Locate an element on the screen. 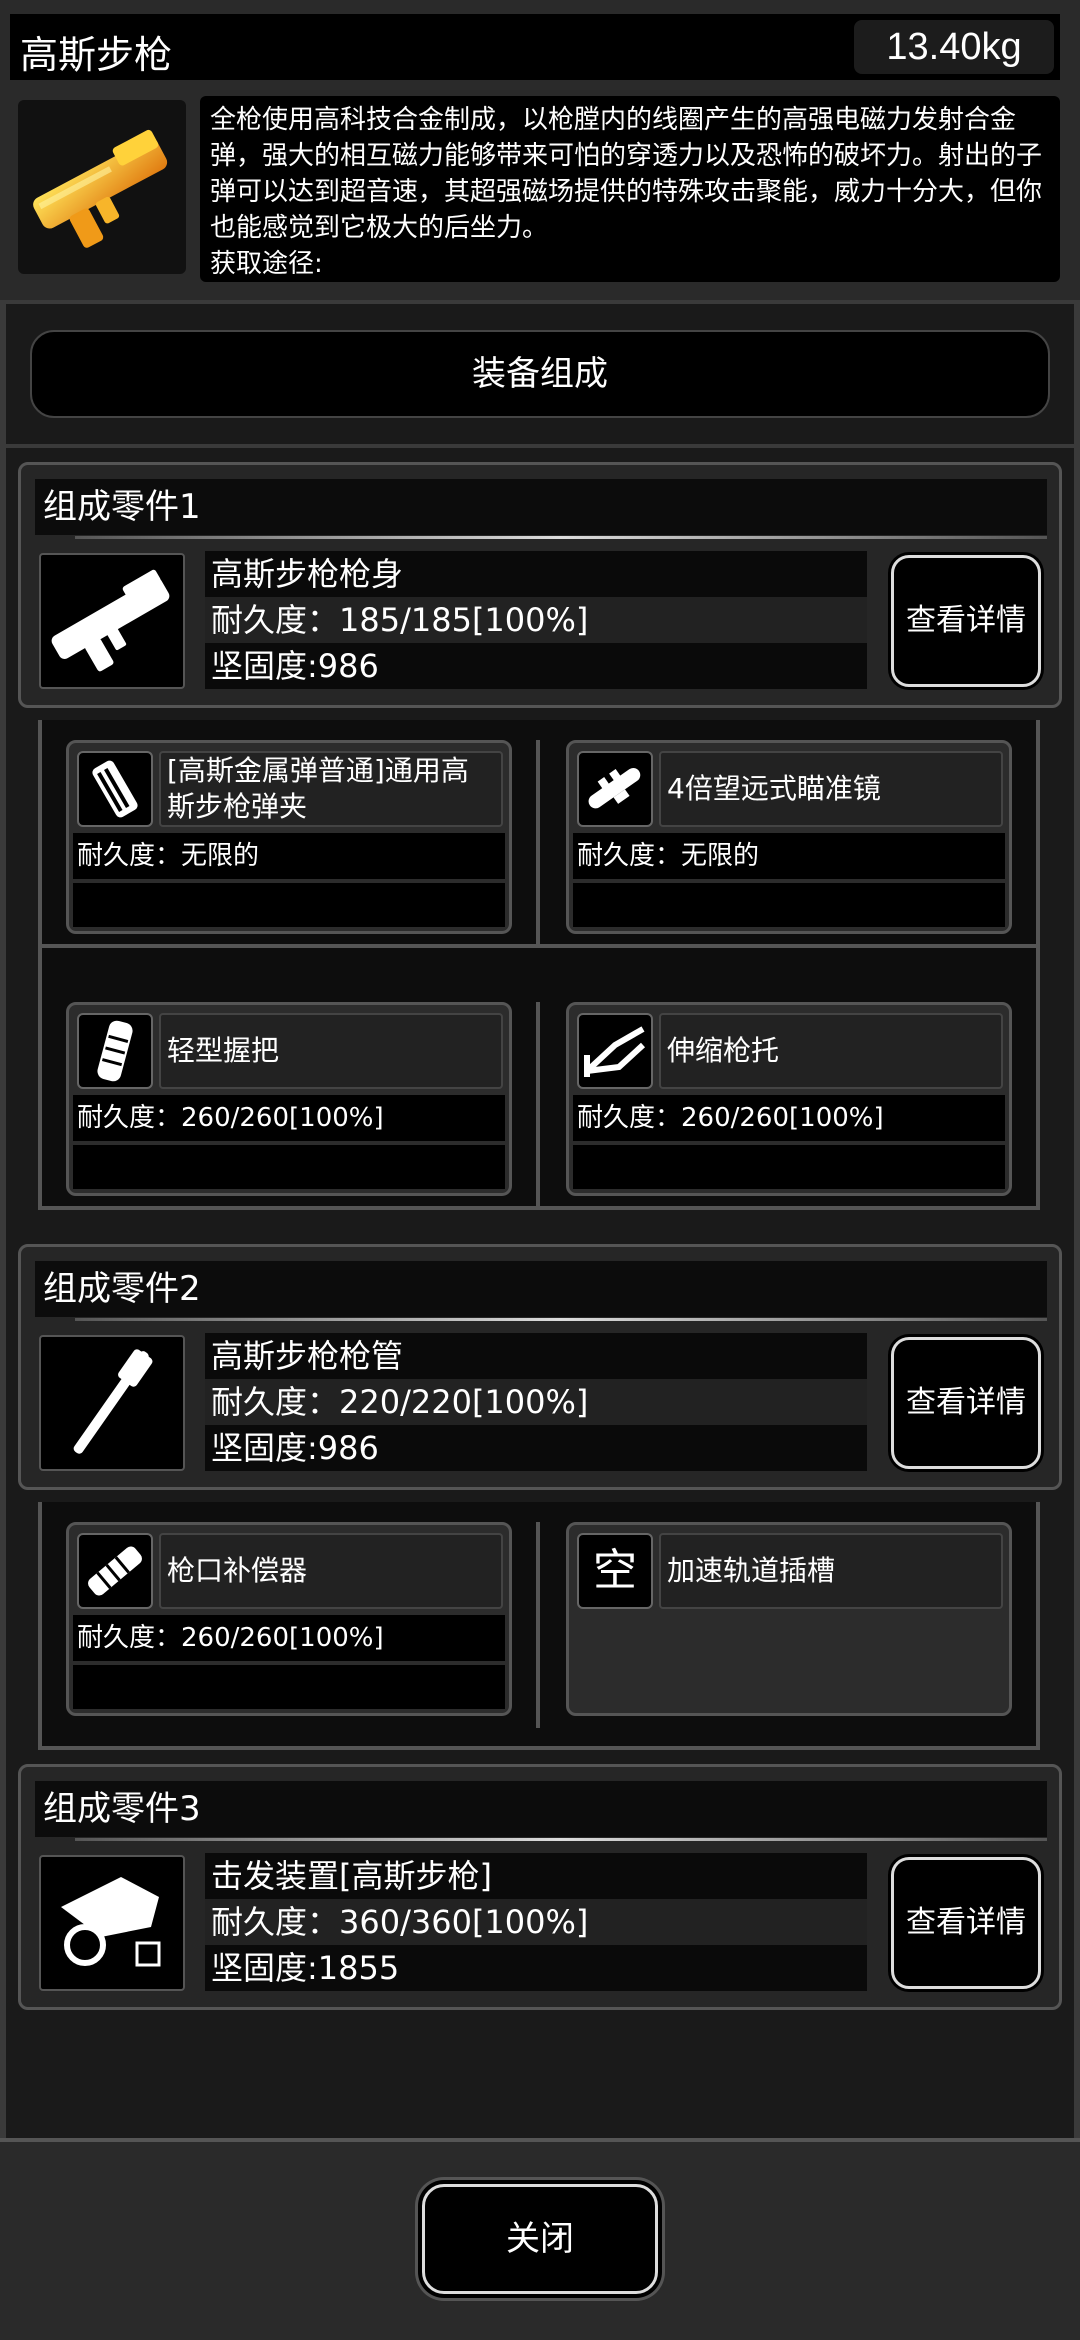 Image resolution: width=1080 pixels, height=2340 pixels. gauss-rifle-icon is located at coordinates (102, 187).